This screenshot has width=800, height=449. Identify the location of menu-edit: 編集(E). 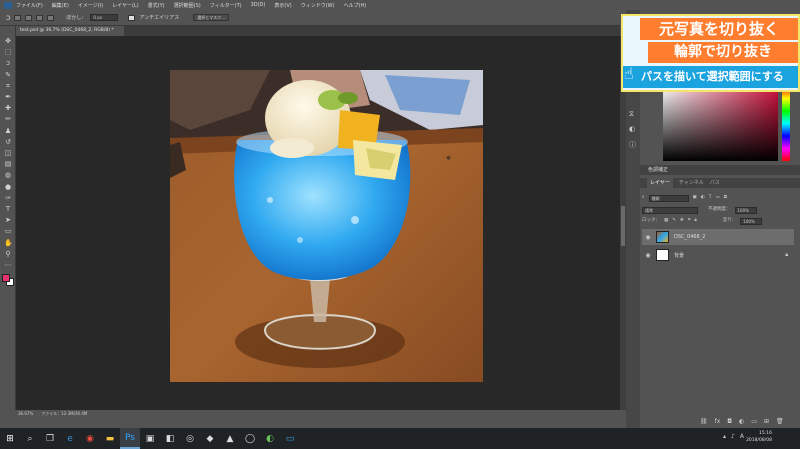
(60, 5).